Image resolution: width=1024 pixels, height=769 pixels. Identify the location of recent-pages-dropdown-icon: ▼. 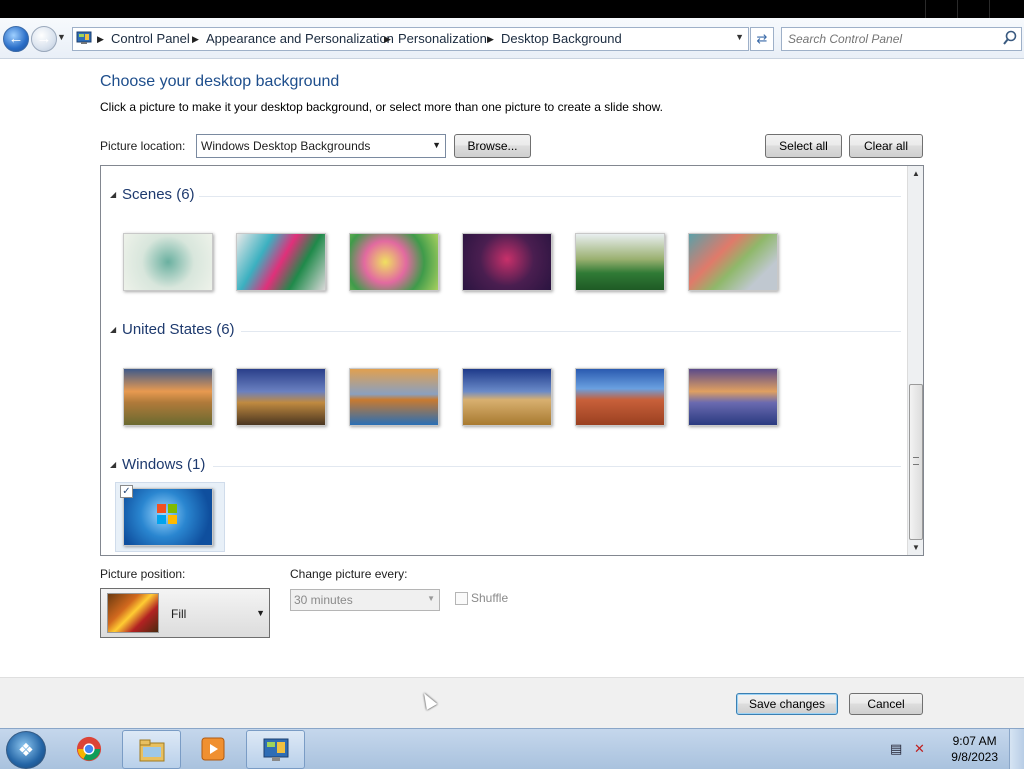
(61, 37).